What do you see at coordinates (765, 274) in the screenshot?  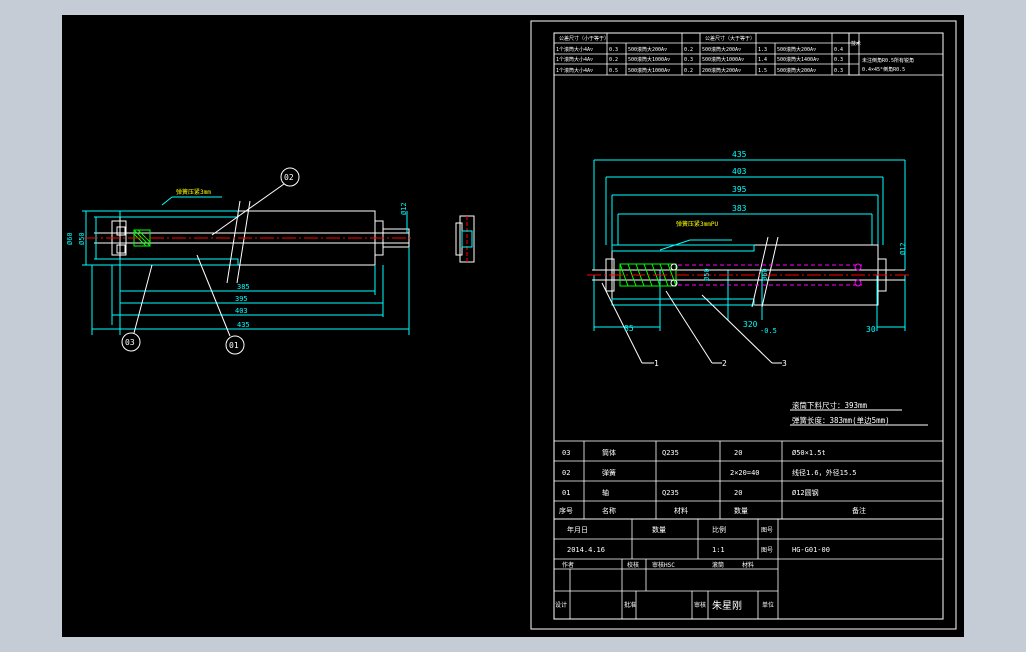 I see `right-dia-60: Ø60` at bounding box center [765, 274].